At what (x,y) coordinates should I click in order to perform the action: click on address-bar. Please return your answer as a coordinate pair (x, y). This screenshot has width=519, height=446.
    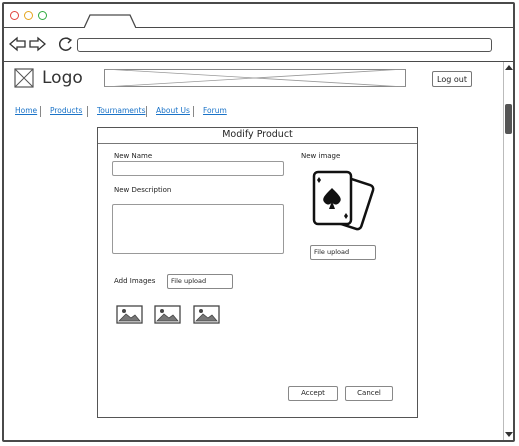
    Looking at the image, I should click on (258, 45).